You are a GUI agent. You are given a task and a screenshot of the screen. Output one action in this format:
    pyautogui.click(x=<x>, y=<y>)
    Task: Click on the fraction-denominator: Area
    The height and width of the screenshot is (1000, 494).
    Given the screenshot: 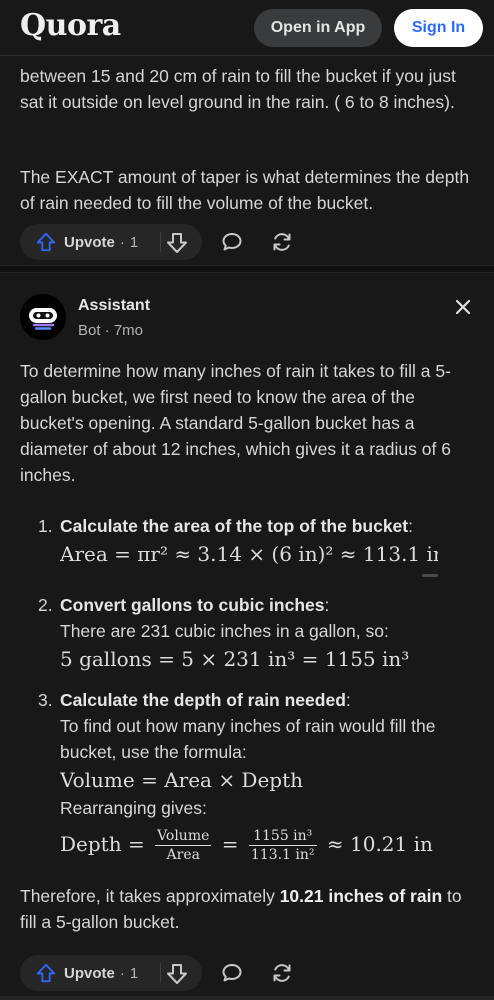 What is the action you would take?
    pyautogui.click(x=183, y=855)
    